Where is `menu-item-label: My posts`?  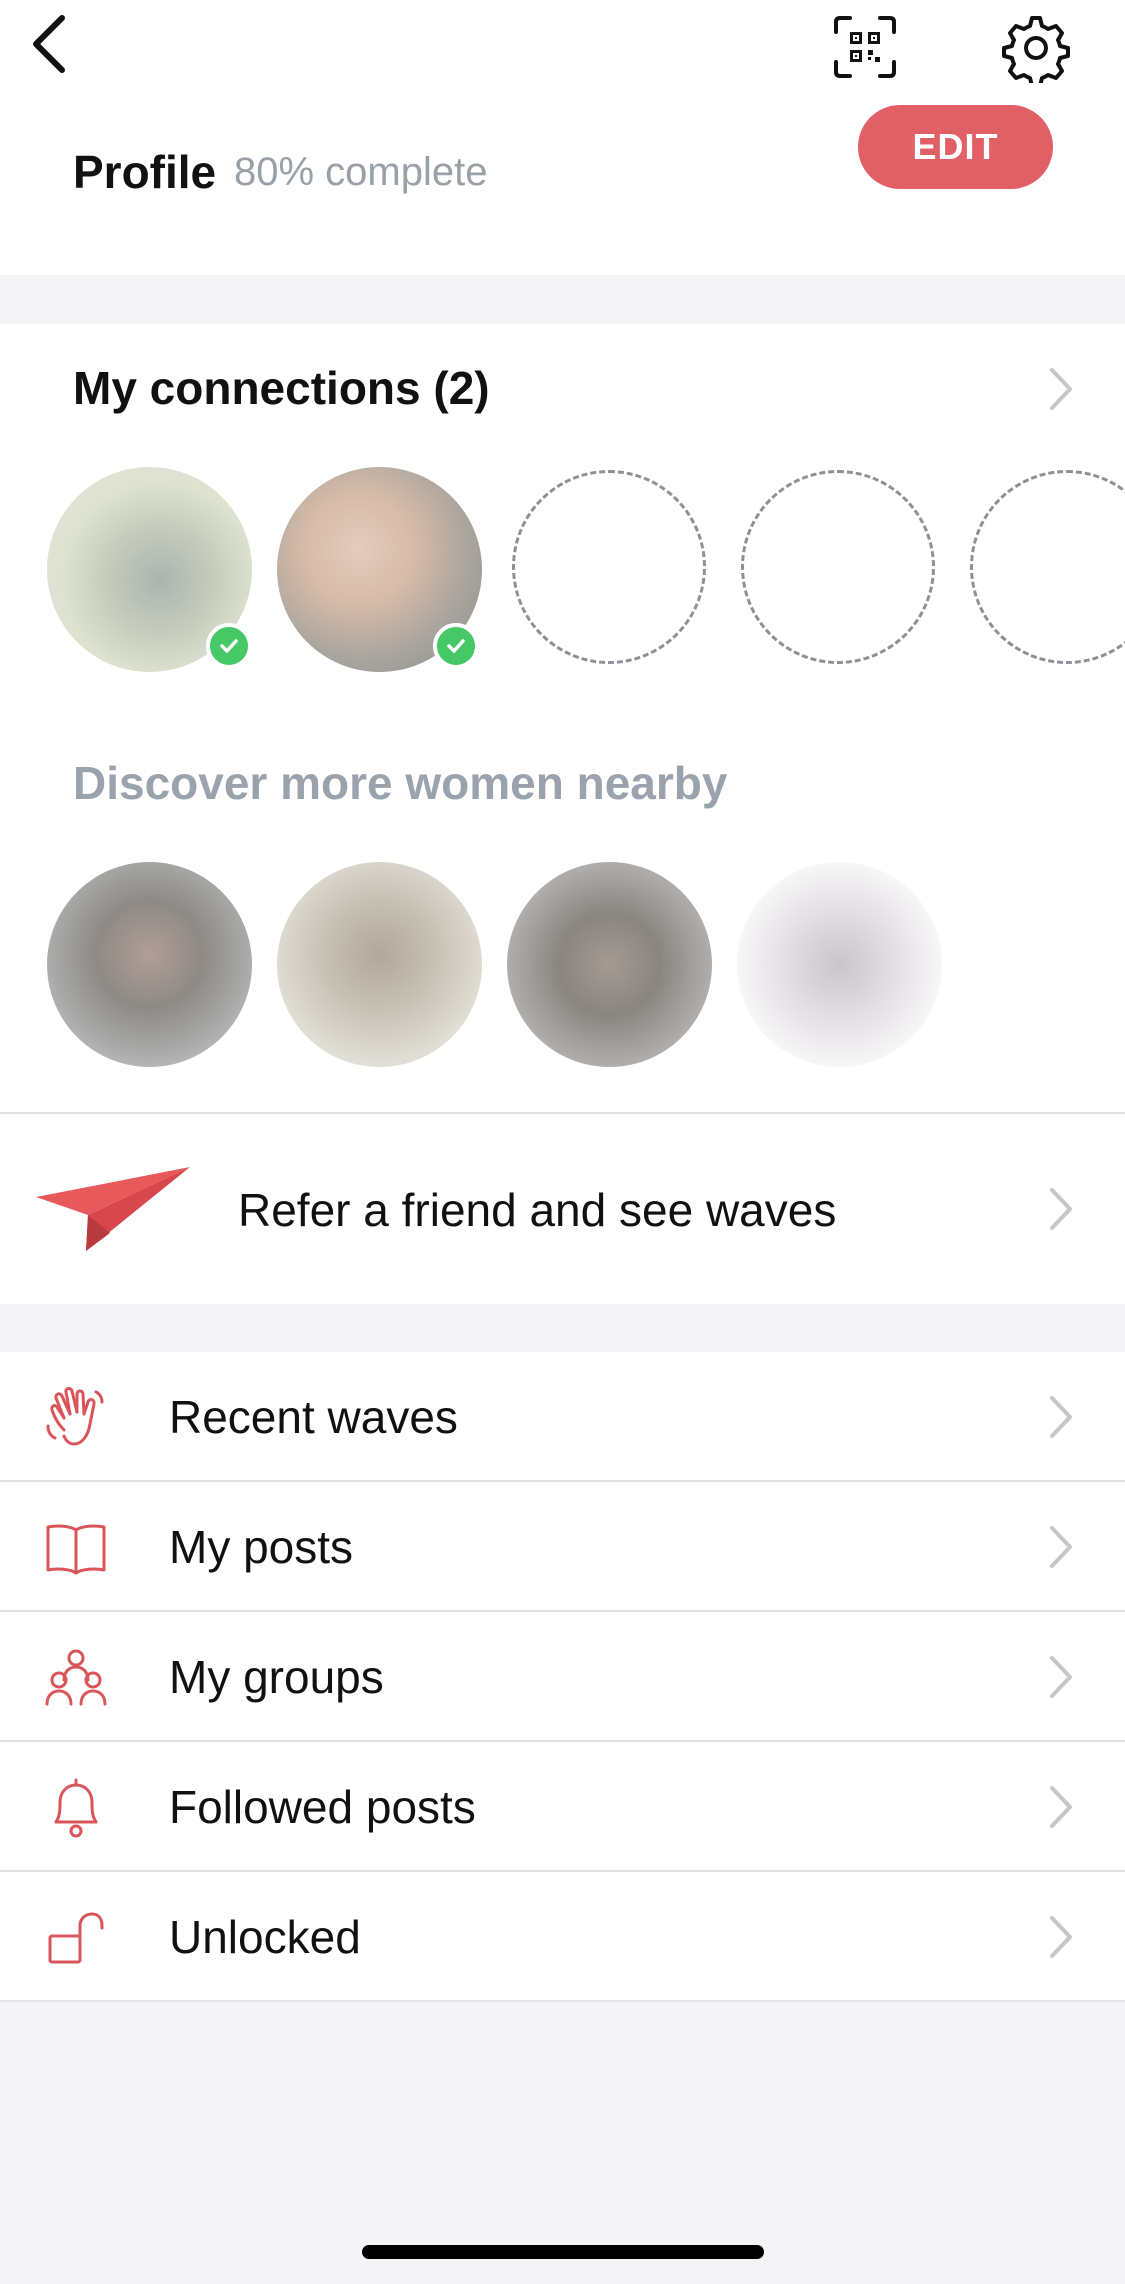 menu-item-label: My posts is located at coordinates (261, 1547).